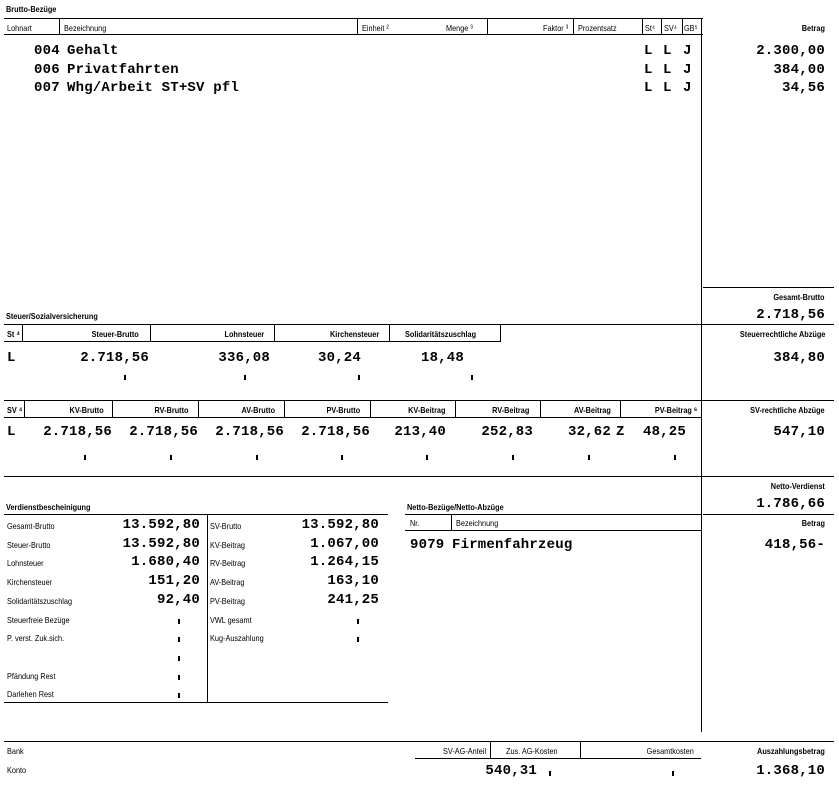  Describe the element at coordinates (415, 523) in the screenshot. I see `netto-header-nr: Nr.` at that location.